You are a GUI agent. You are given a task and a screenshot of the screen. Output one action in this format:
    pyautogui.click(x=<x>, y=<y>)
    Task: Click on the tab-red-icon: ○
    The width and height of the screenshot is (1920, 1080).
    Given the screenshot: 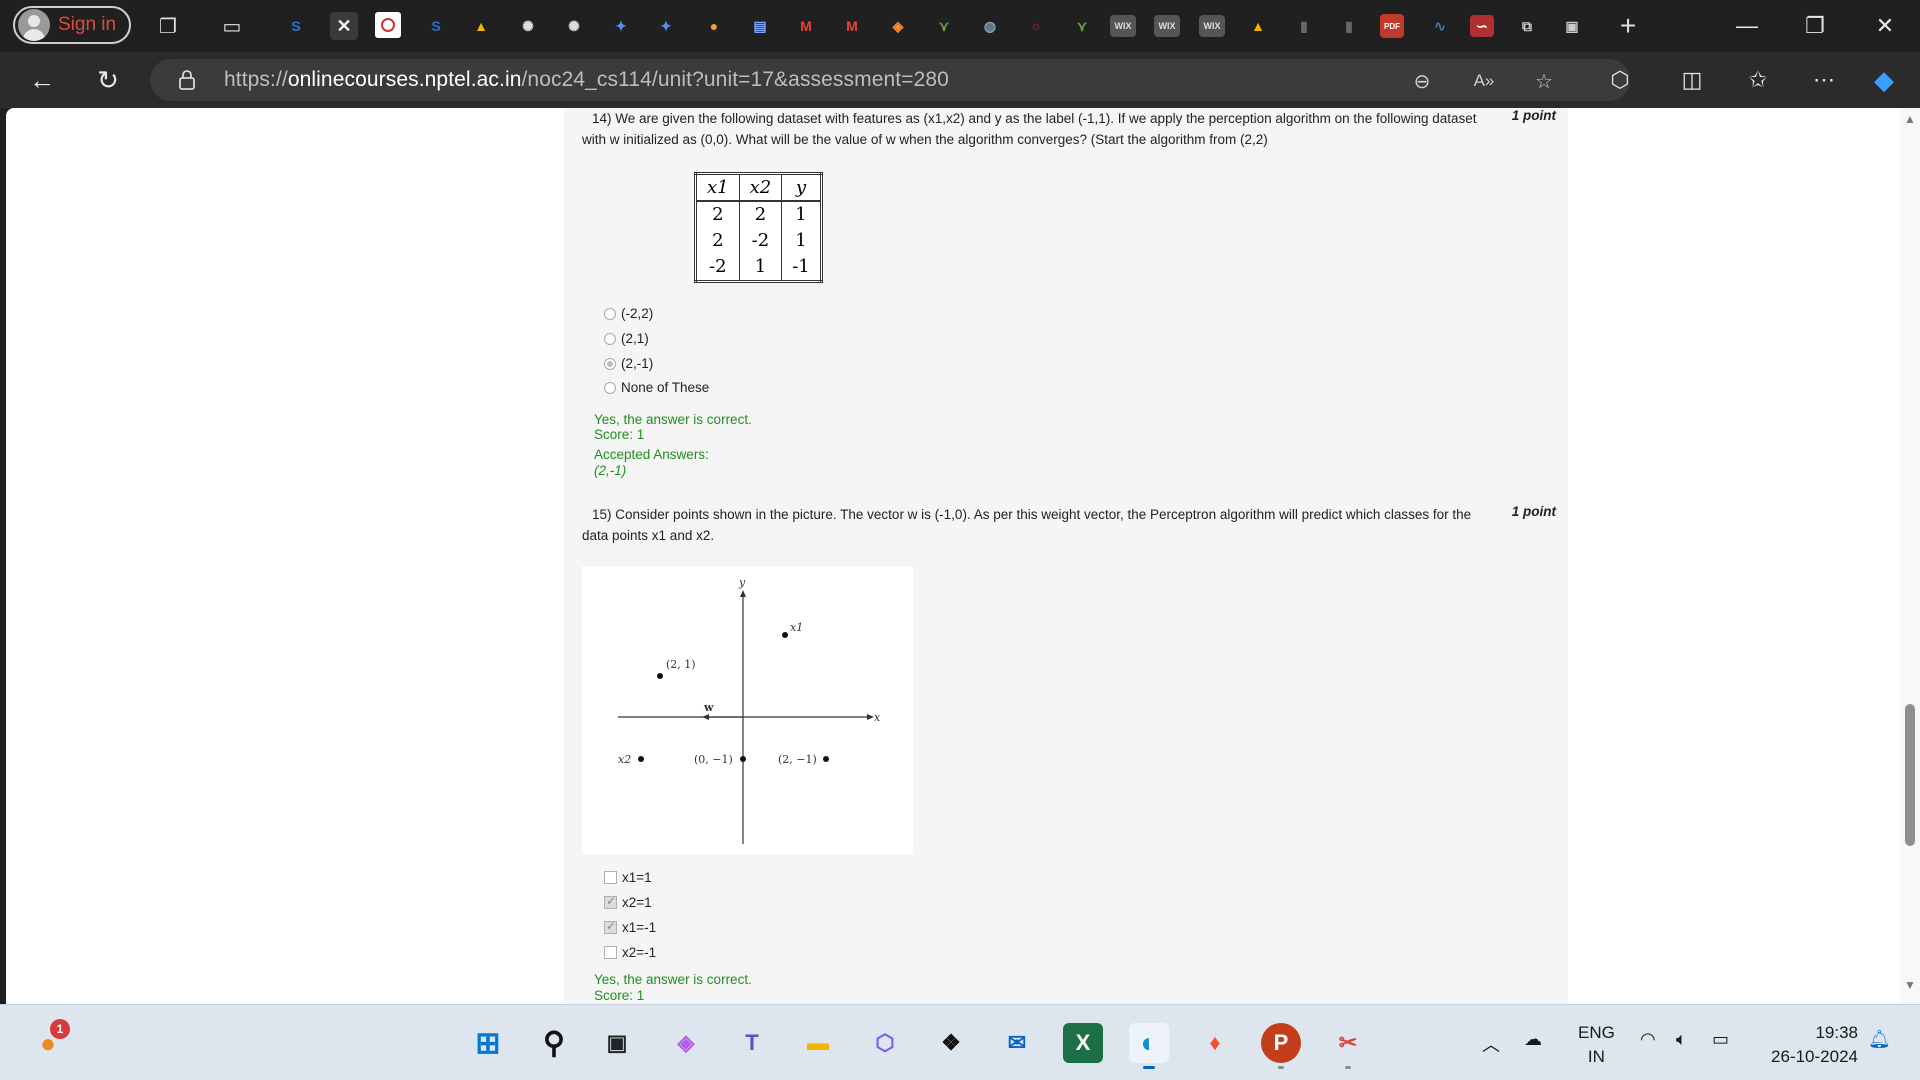 What is the action you would take?
    pyautogui.click(x=1036, y=26)
    